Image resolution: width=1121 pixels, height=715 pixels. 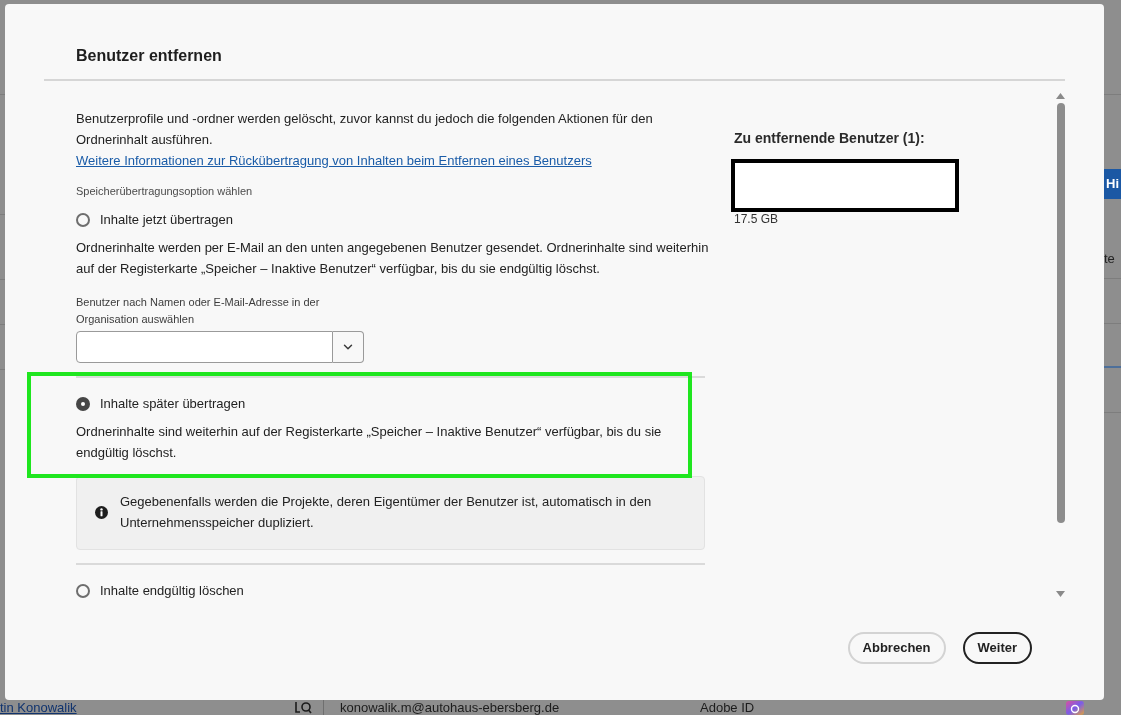 What do you see at coordinates (728, 707) in the screenshot?
I see `account-type-text: Adobe ID` at bounding box center [728, 707].